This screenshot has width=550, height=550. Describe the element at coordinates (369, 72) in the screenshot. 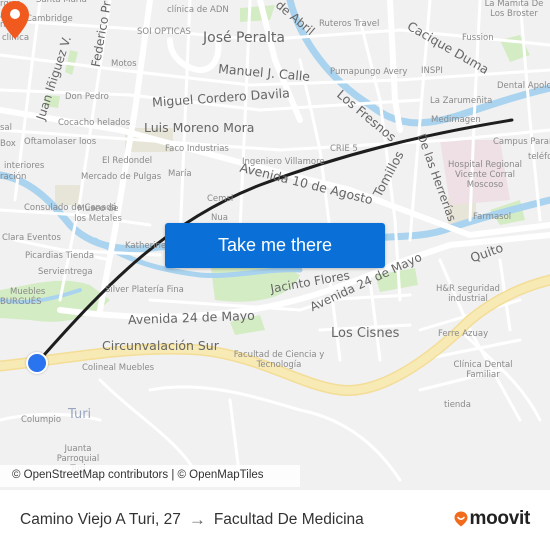

I see `poi-label: Pumapungo Avery` at that location.